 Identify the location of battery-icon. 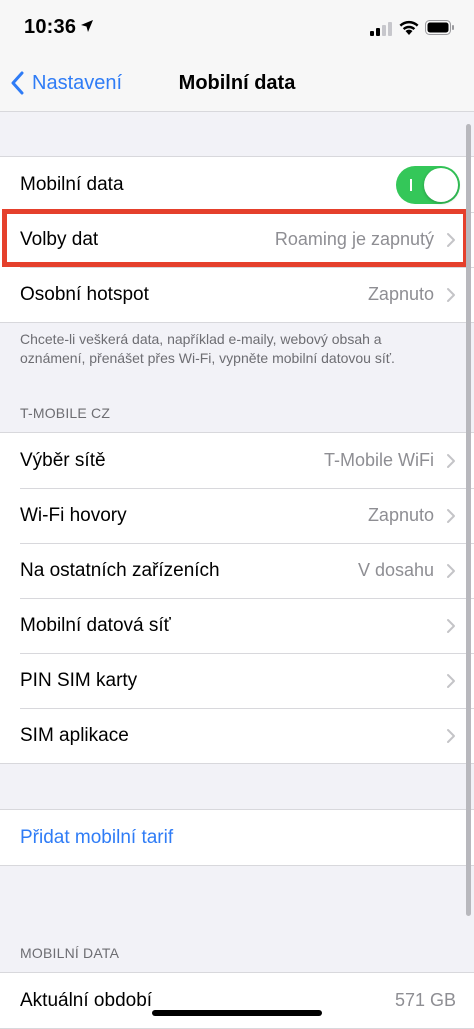
(439, 27).